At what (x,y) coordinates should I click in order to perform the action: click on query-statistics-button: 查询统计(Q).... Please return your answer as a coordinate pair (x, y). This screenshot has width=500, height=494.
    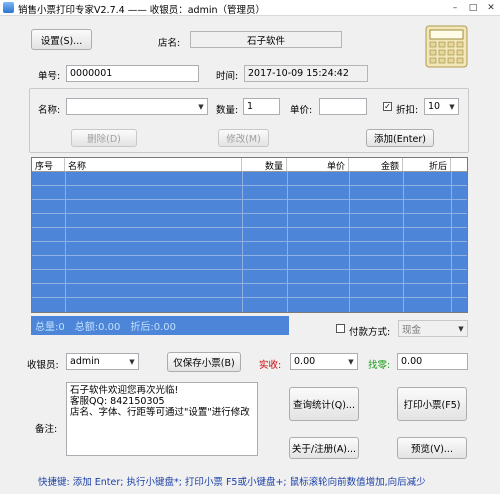
    Looking at the image, I should click on (324, 404).